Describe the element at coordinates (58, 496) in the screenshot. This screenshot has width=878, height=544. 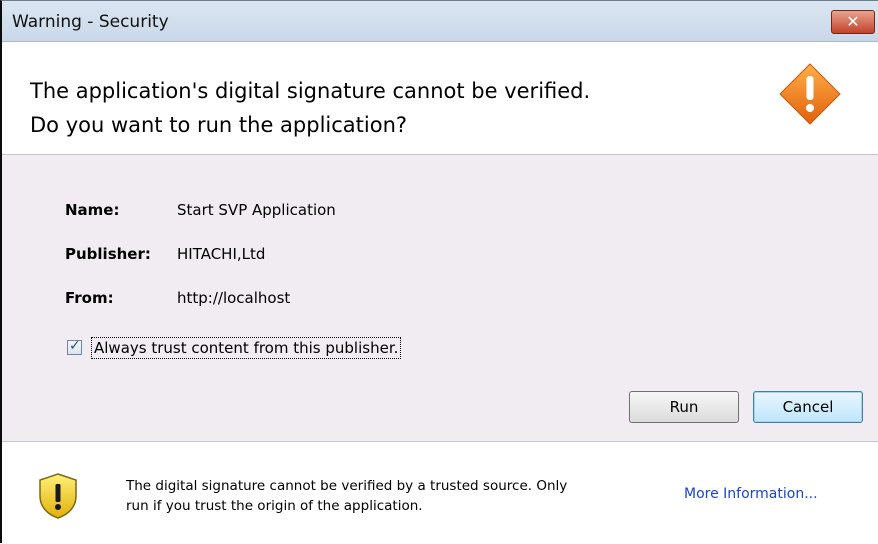
I see `shield-warning-icon` at that location.